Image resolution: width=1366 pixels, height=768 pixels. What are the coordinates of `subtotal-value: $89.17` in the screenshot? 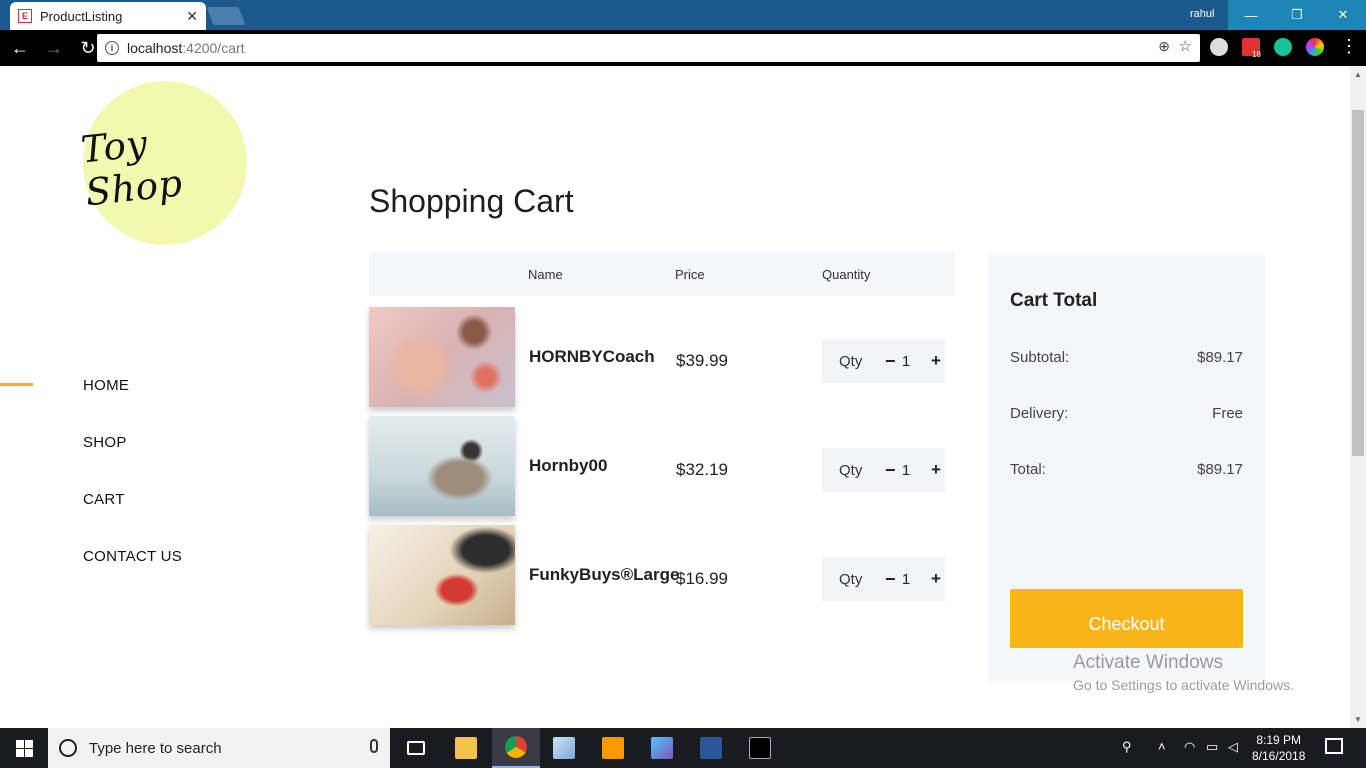 It's located at (1220, 357).